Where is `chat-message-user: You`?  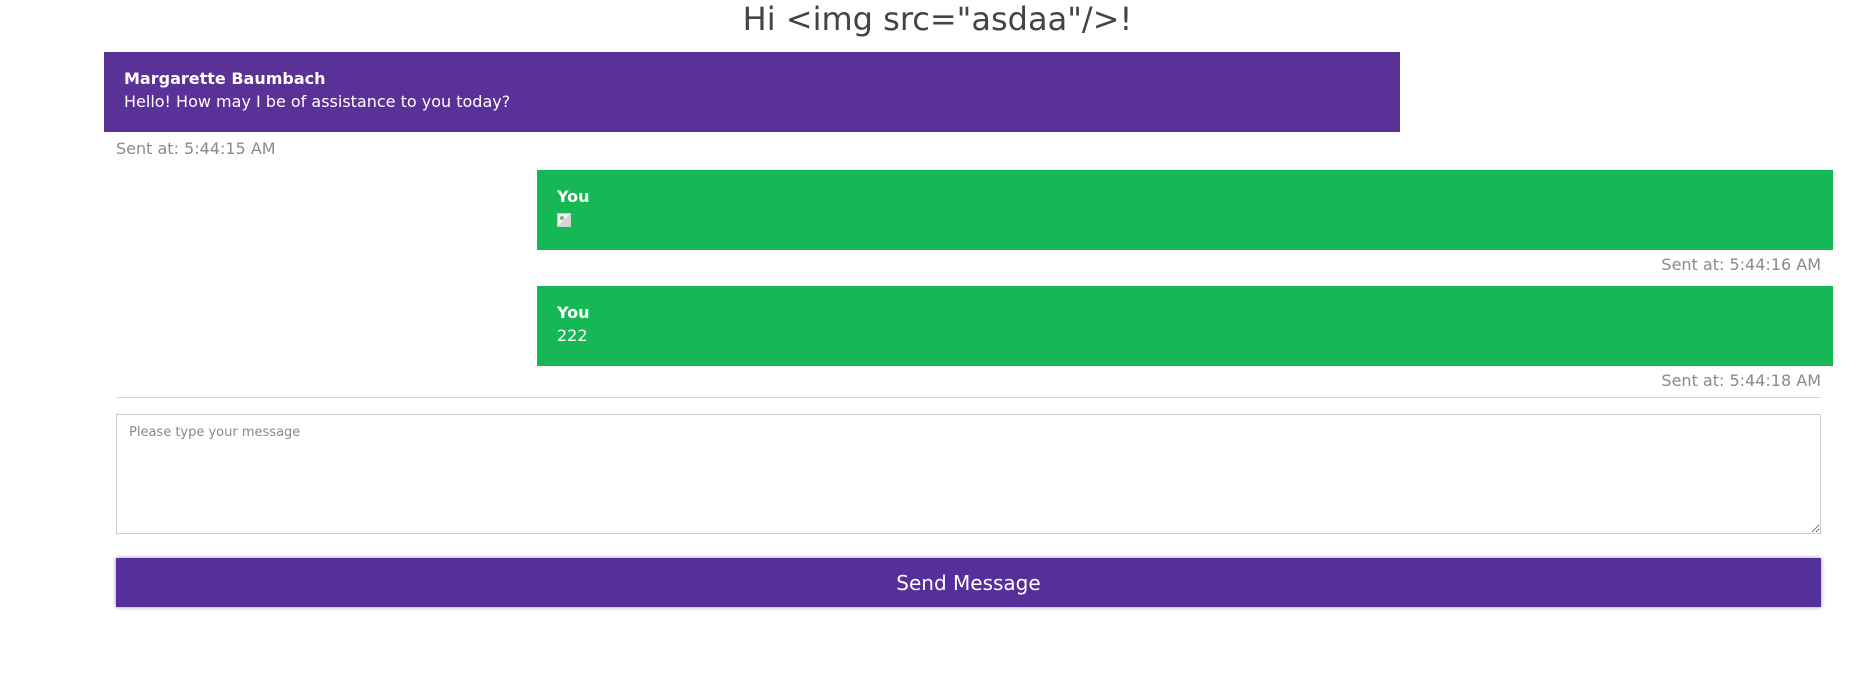 chat-message-user: You is located at coordinates (1185, 210).